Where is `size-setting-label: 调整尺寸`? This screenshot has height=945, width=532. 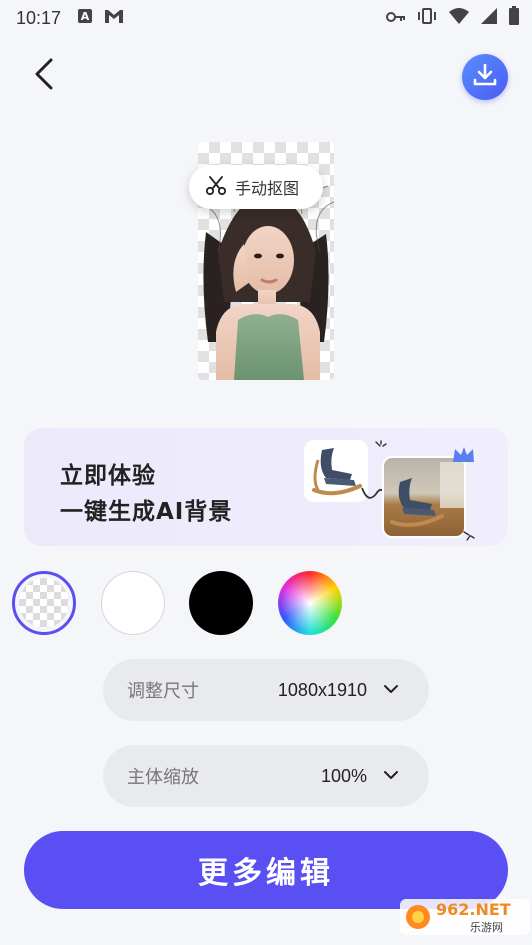
size-setting-label: 调整尺寸 is located at coordinates (163, 691).